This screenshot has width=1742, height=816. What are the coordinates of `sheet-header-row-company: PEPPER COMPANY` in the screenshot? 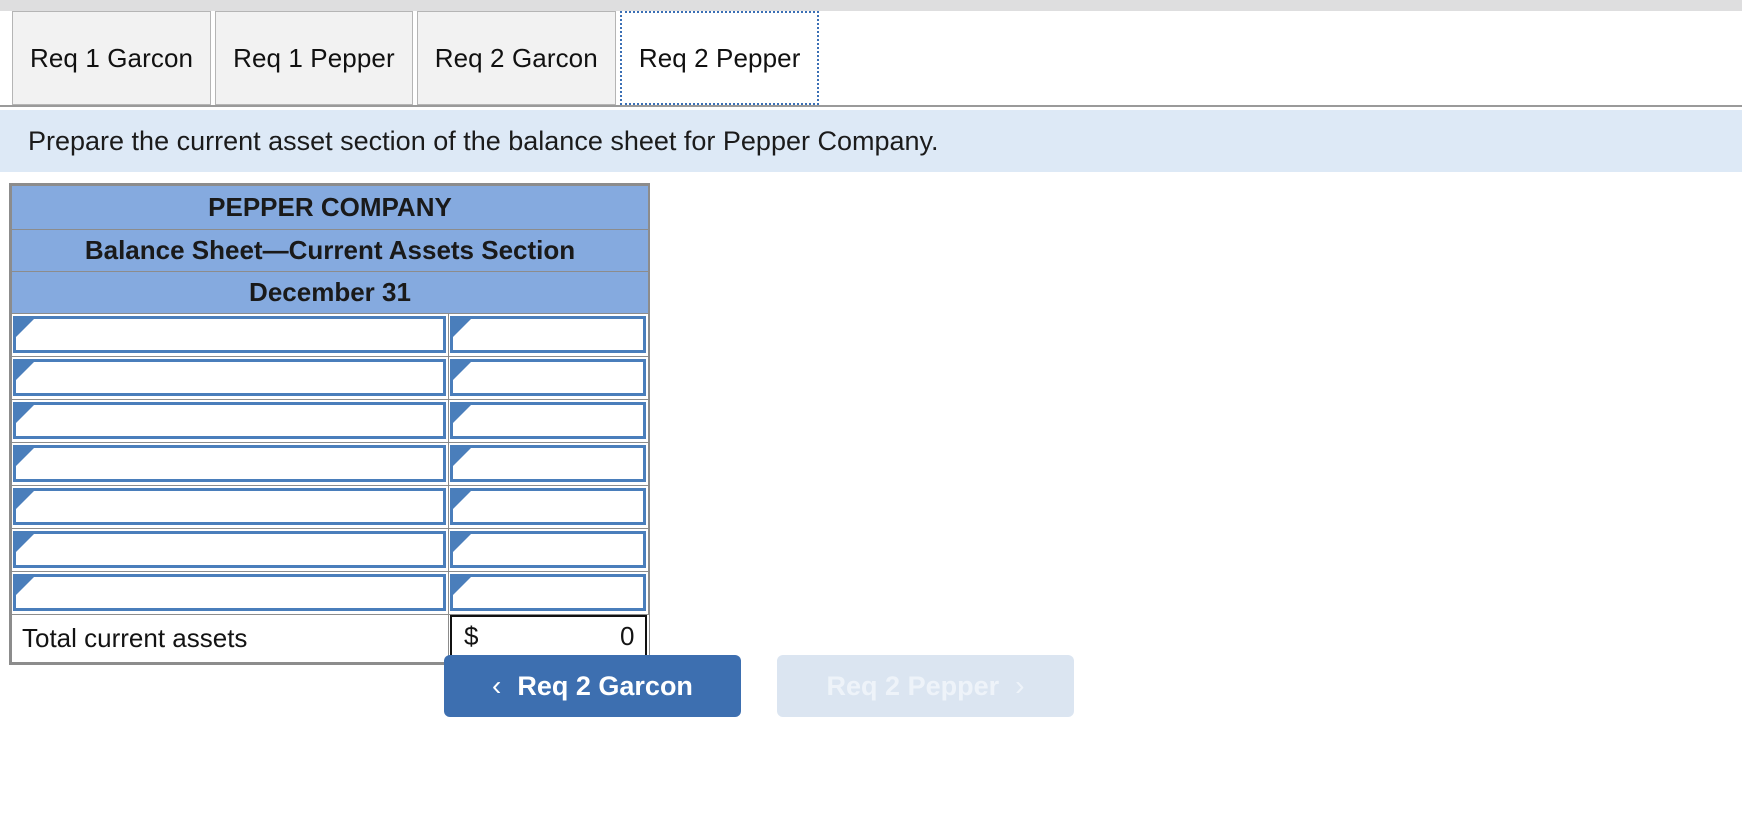 It's located at (330, 207).